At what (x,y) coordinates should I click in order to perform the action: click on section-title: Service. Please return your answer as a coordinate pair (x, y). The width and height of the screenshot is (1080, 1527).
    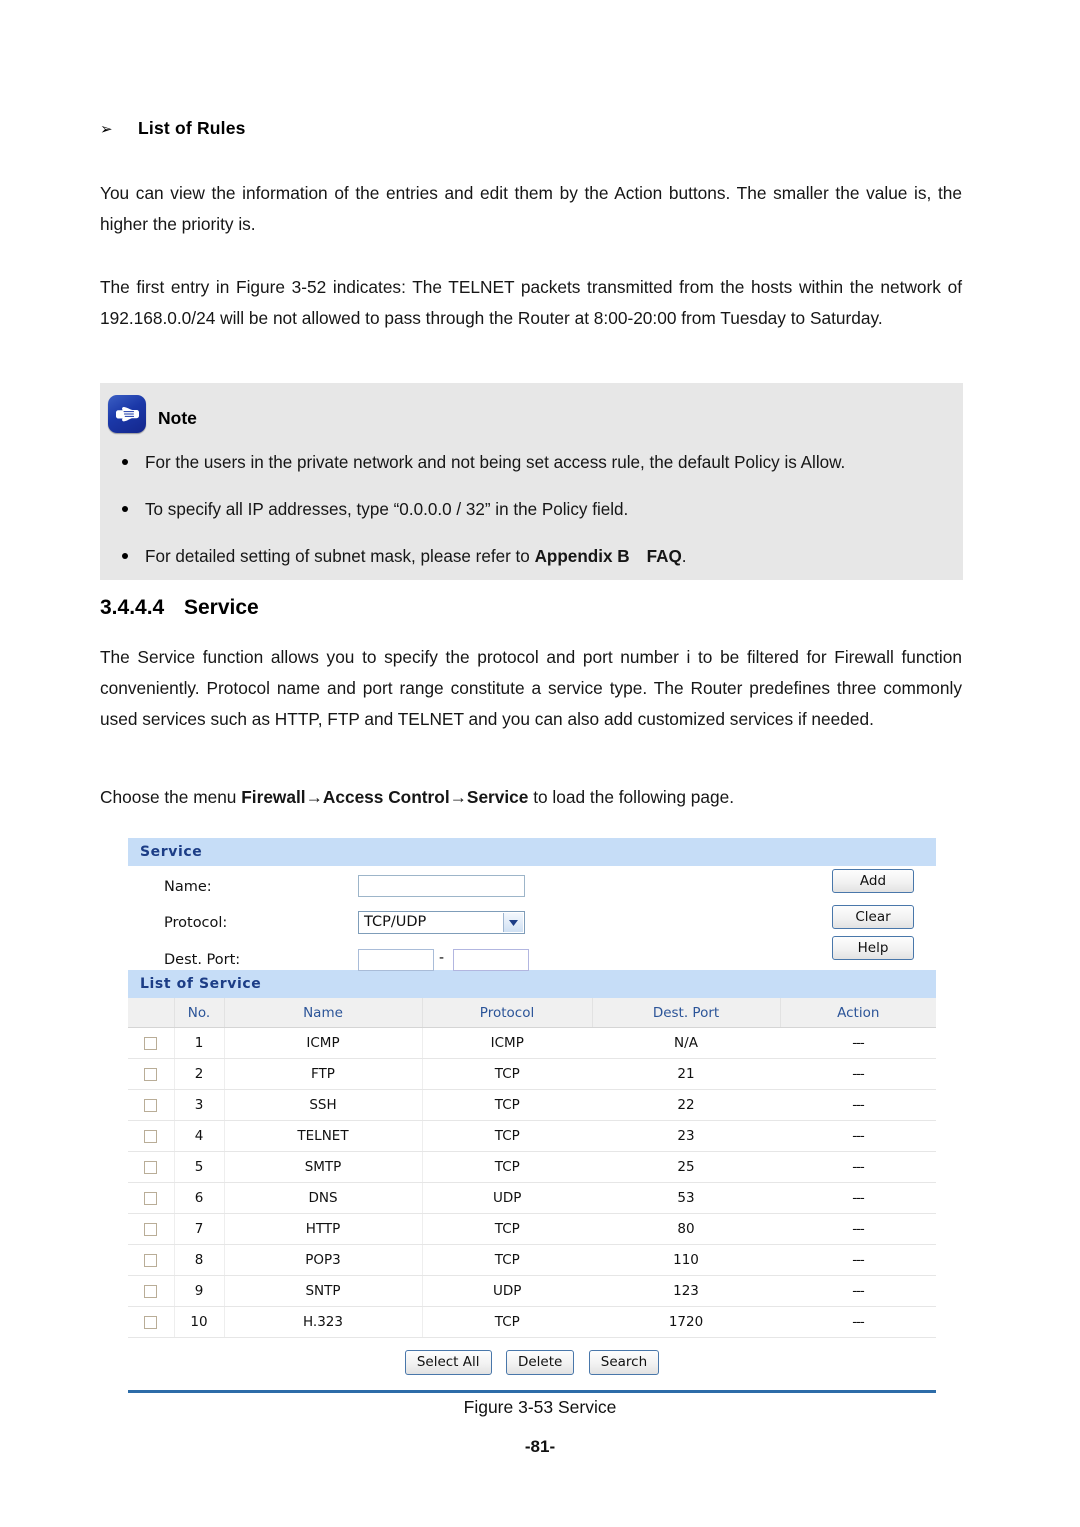
    Looking at the image, I should click on (221, 607).